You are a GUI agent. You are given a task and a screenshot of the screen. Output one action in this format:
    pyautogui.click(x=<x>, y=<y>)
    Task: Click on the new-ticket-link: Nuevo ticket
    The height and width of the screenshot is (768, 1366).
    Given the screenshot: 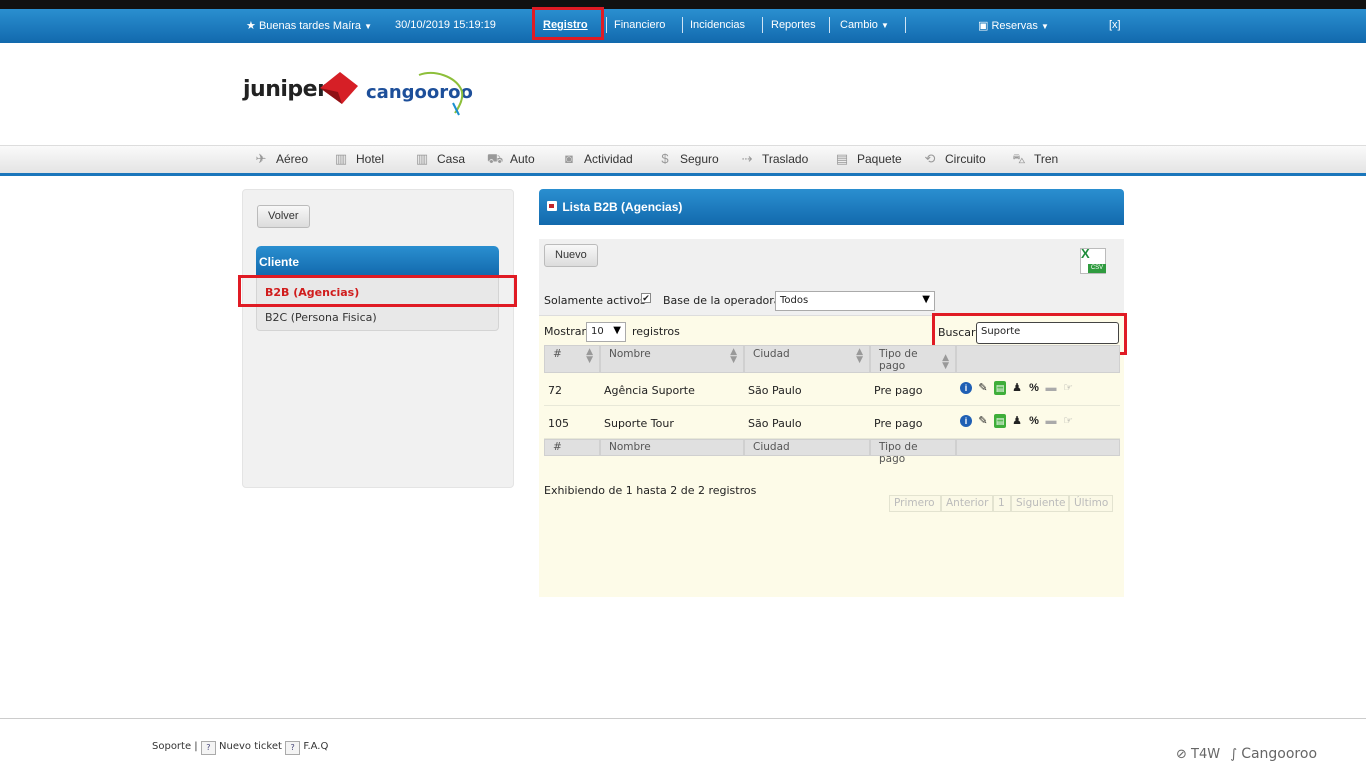 What is the action you would take?
    pyautogui.click(x=250, y=746)
    